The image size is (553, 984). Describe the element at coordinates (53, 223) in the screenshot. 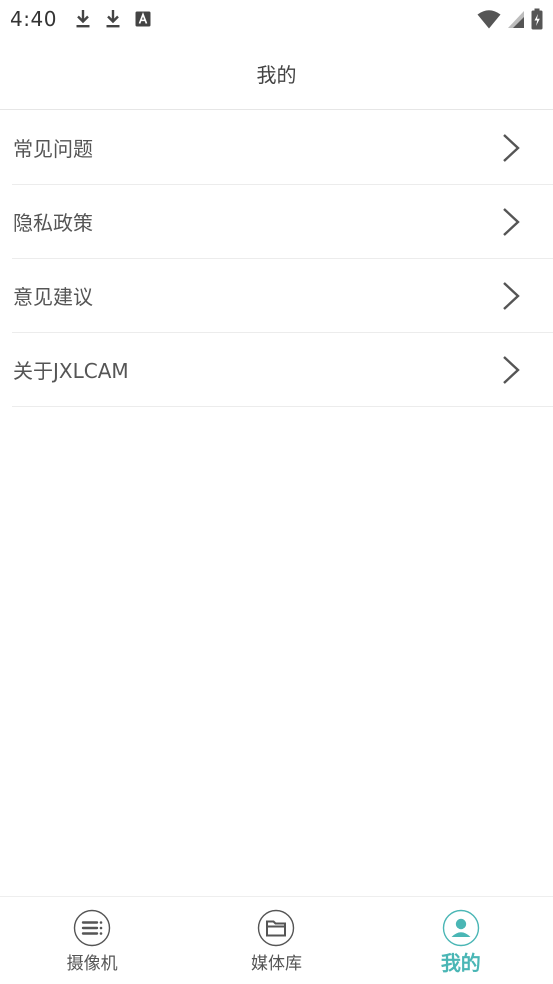

I see `menu-item-label: 隐私政策` at that location.